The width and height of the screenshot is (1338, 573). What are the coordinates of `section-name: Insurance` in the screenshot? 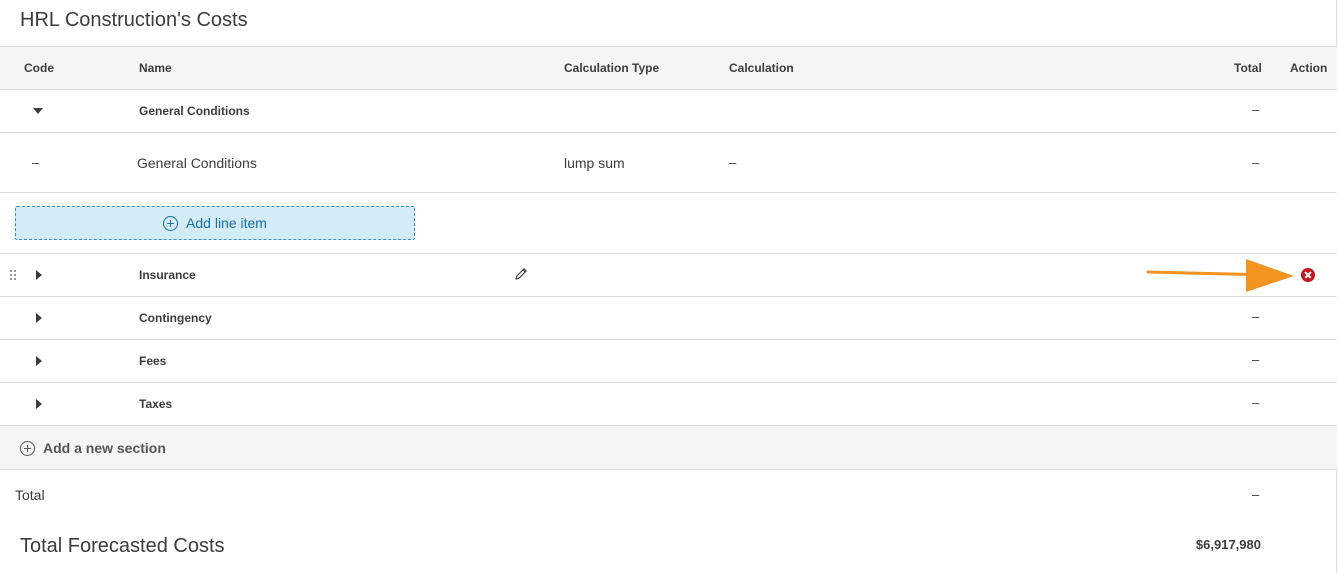 It's located at (167, 275).